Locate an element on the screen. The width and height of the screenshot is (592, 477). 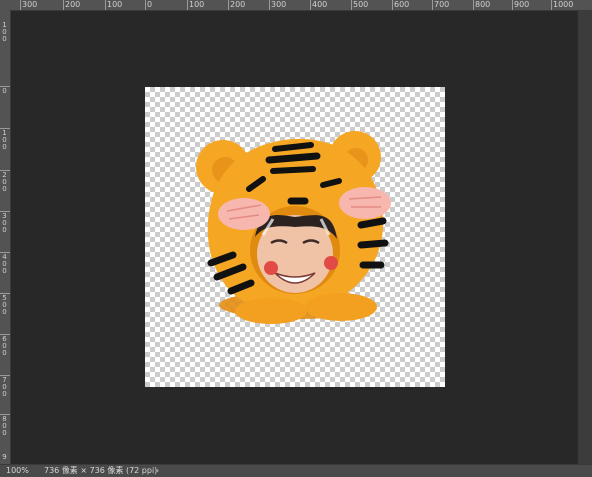
ruler-label: 1000 is located at coordinates (563, 4).